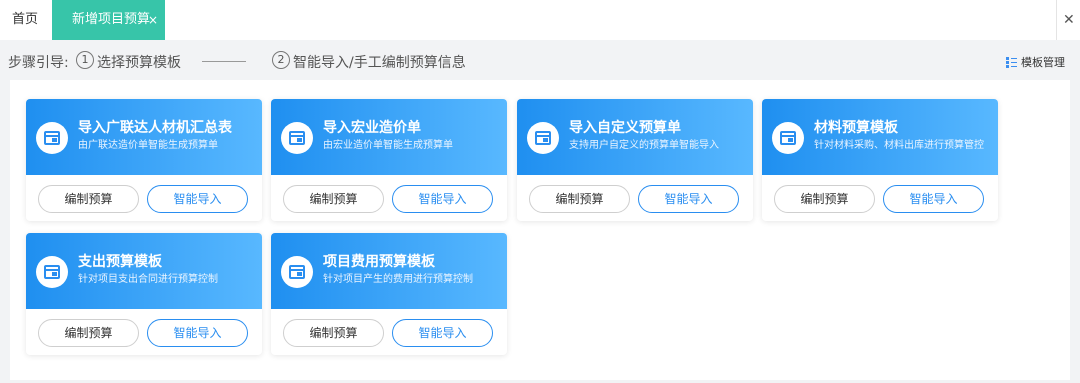 The height and width of the screenshot is (383, 1080). What do you see at coordinates (635, 137) in the screenshot?
I see `card-header: 导入自定义预算单 支持用户自定义的预算单智能导入` at bounding box center [635, 137].